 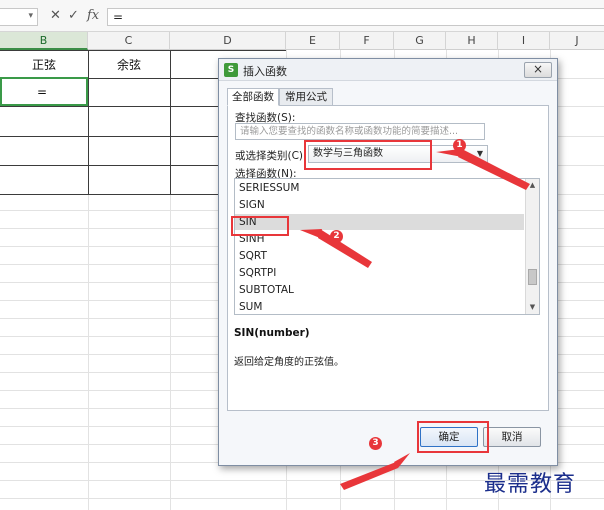 What do you see at coordinates (289, 362) in the screenshot?
I see `function-description: 返回给定角度的正弦值。` at bounding box center [289, 362].